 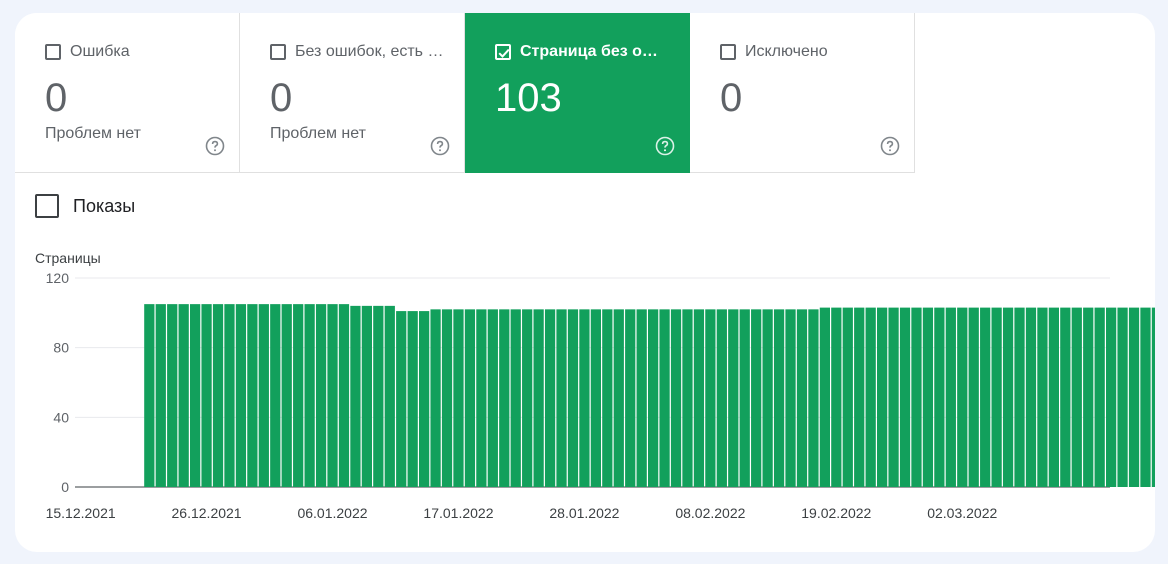 I want to click on bar: 31.12.2021: 105, so click(x=263, y=396).